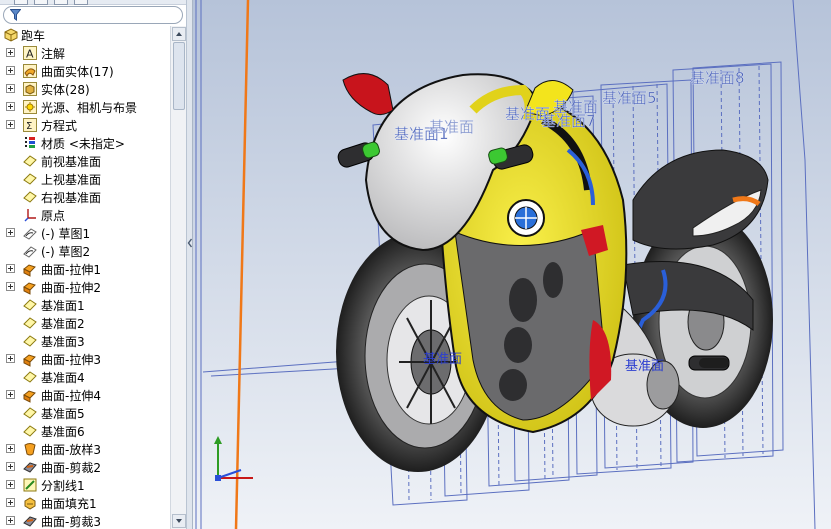 The width and height of the screenshot is (831, 529). I want to click on svg-text: A, so click(30, 54).